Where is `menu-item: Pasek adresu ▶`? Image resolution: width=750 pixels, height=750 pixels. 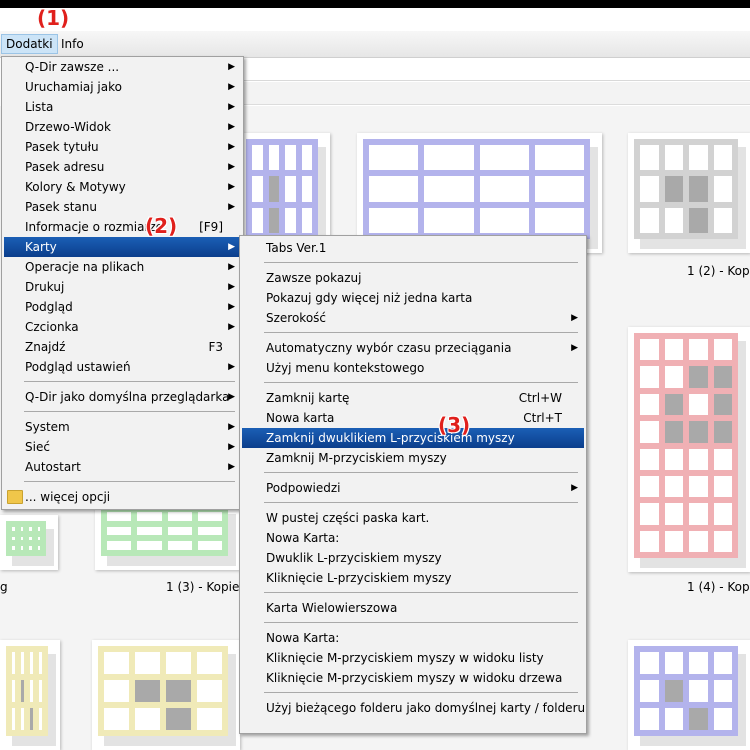
menu-item: Pasek adresu ▶ is located at coordinates (122, 167).